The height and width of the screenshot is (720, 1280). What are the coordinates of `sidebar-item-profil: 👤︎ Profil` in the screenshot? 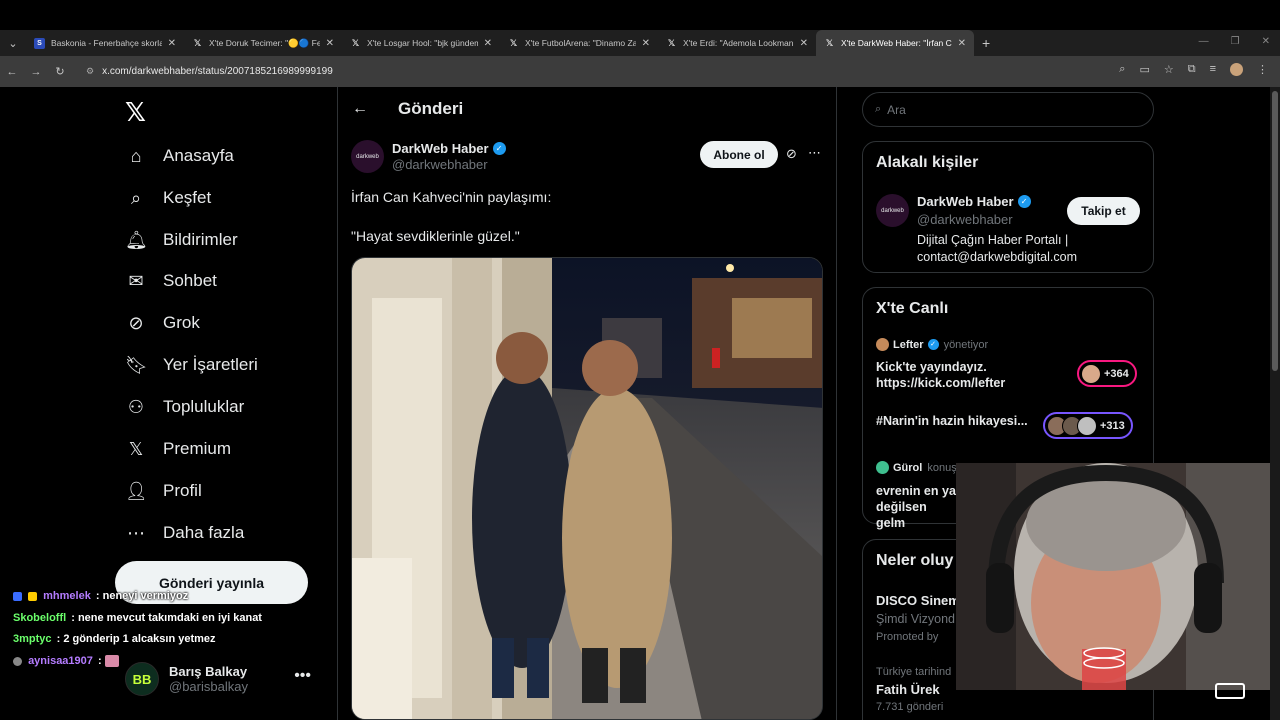 It's located at (163, 491).